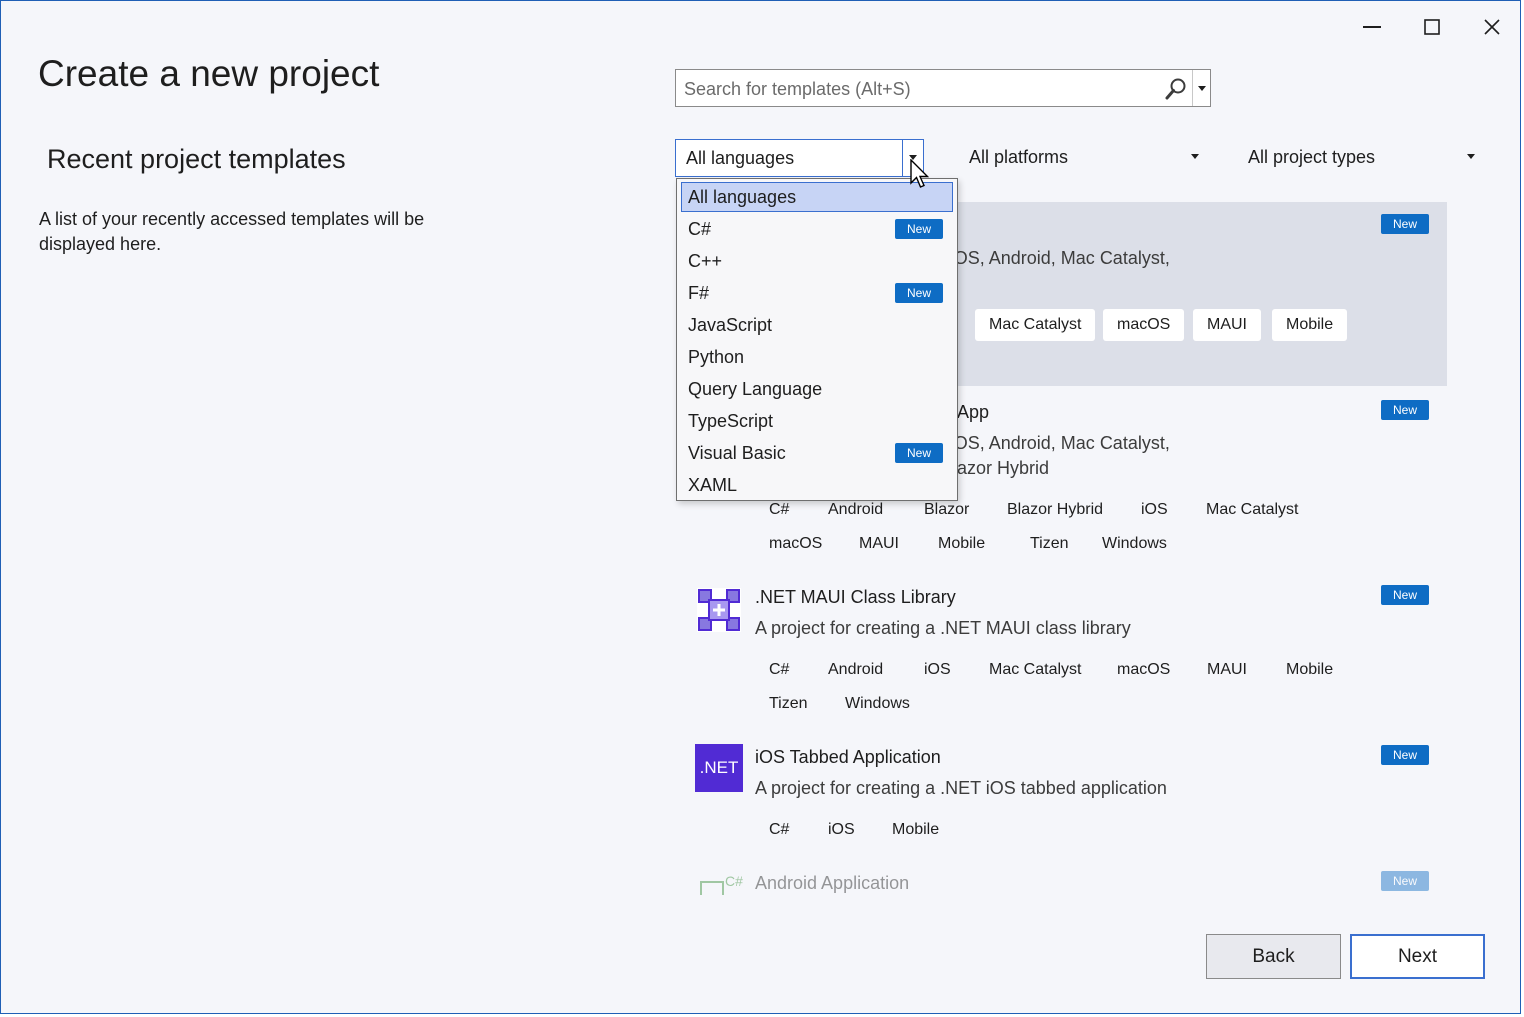 Image resolution: width=1524 pixels, height=1017 pixels. I want to click on template-tag: Android, so click(856, 669).